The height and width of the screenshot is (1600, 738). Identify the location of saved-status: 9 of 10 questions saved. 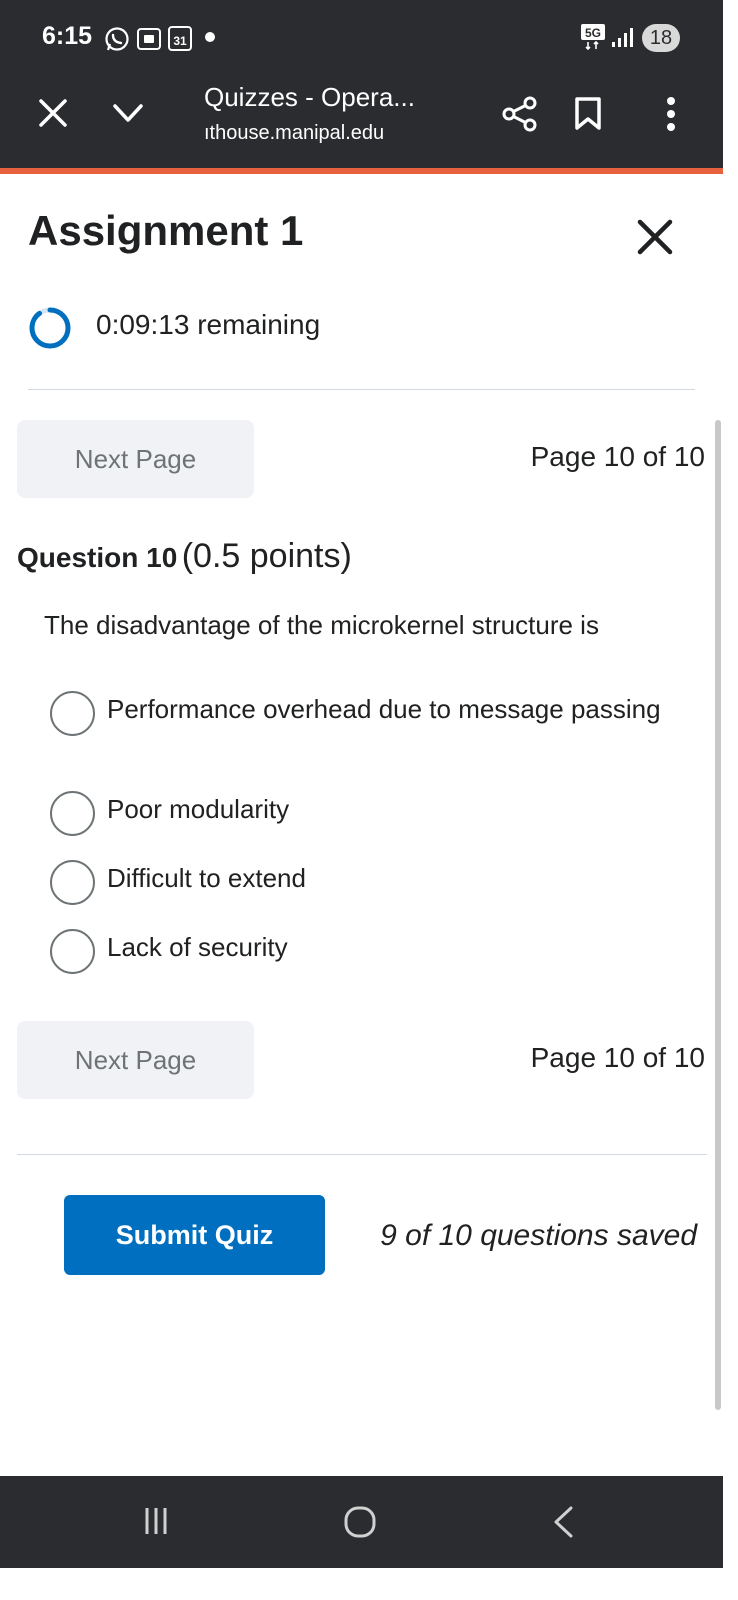
(538, 1235).